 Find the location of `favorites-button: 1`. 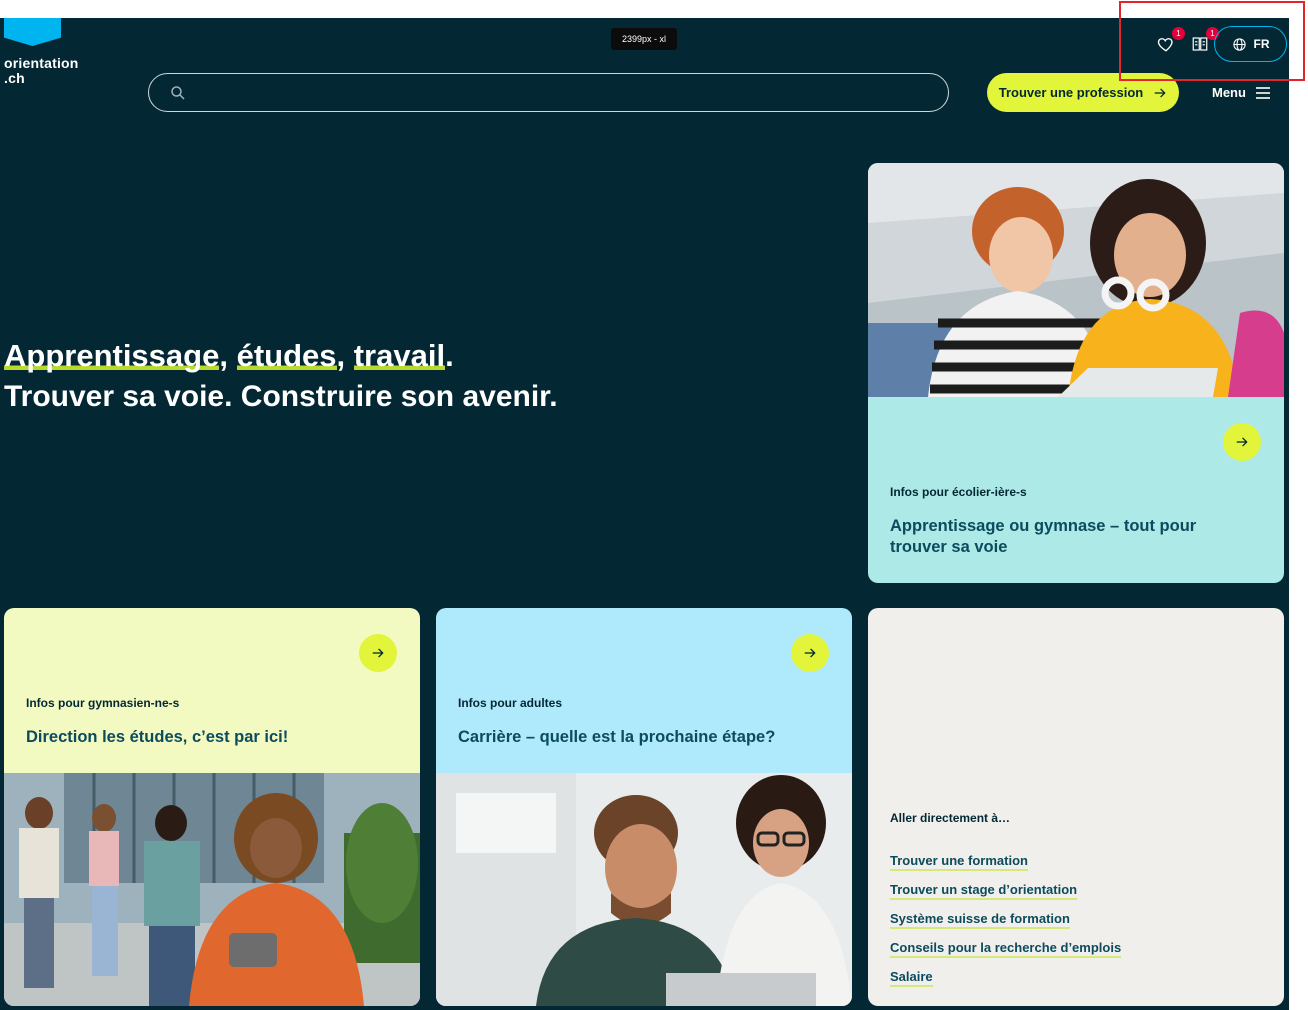

favorites-button: 1 is located at coordinates (1171, 41).